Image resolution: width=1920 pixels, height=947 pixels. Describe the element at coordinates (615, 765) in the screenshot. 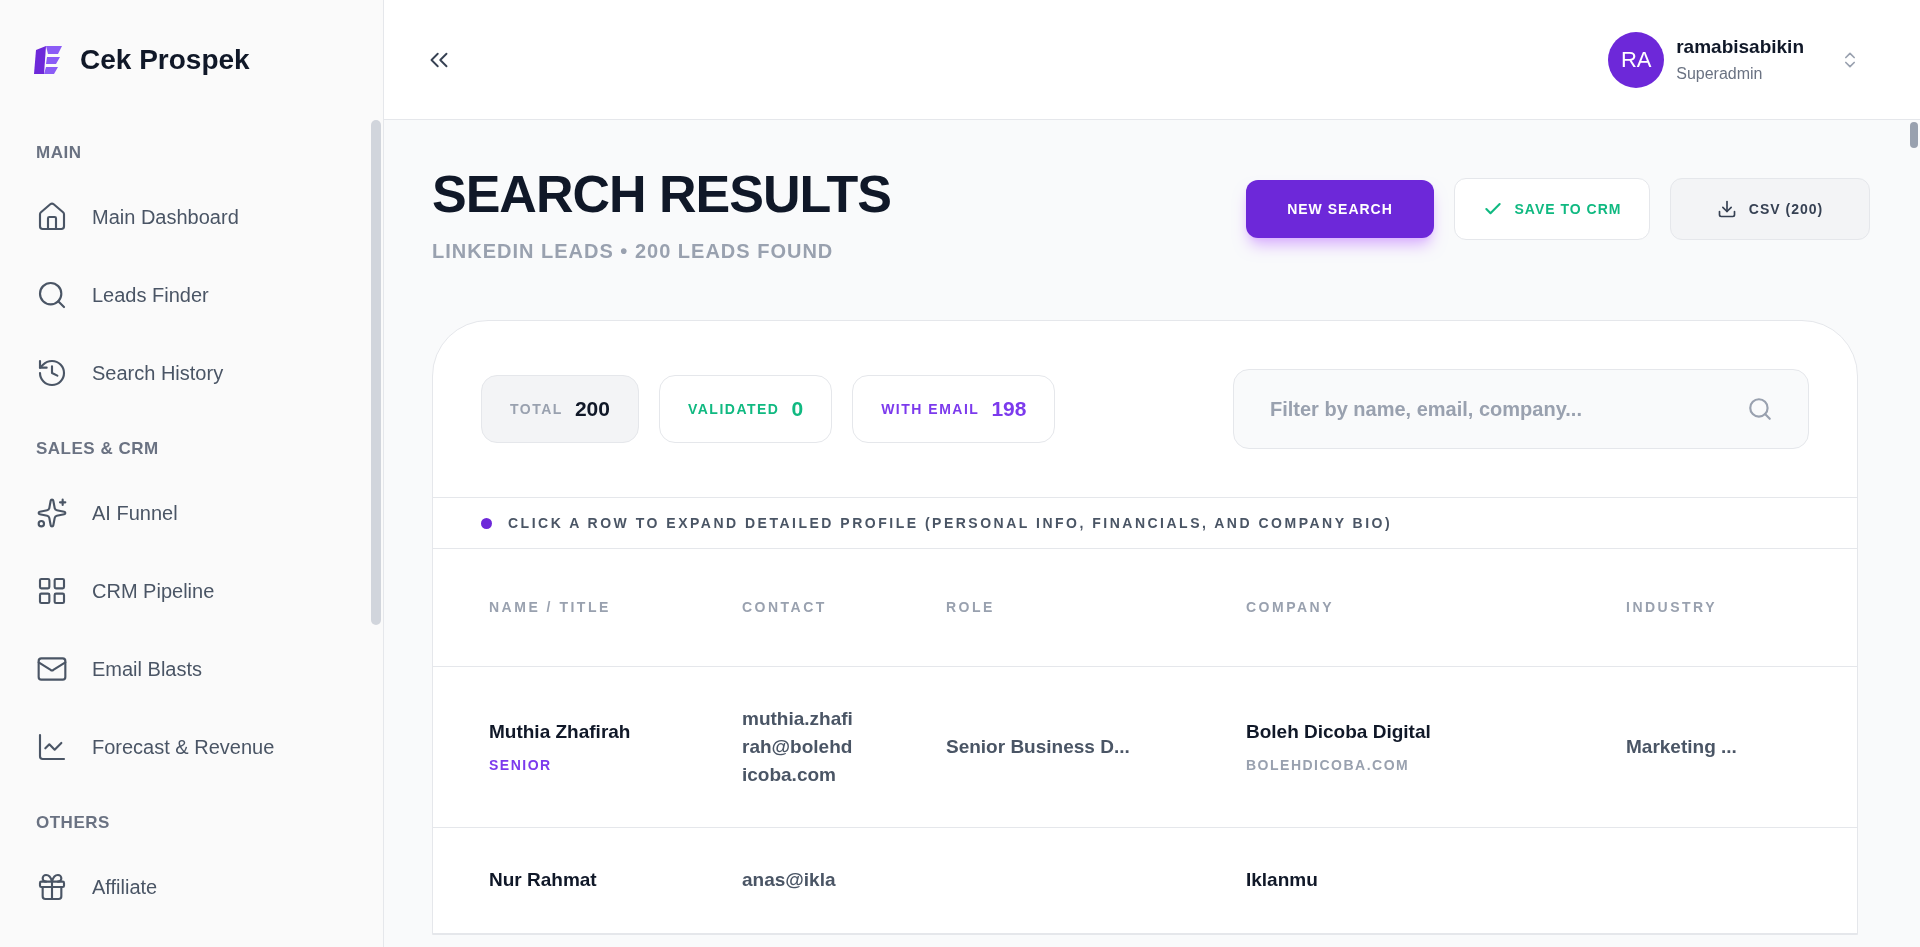

I see `seniority-tag: SENIOR` at that location.